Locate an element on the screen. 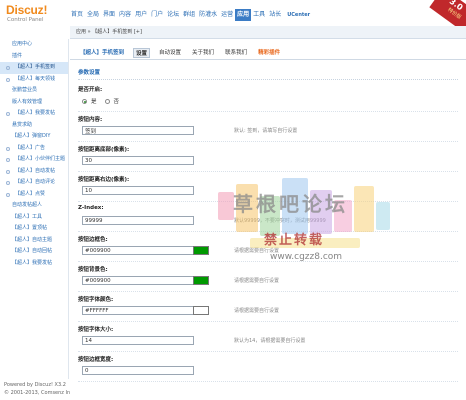 The width and height of the screenshot is (466, 400). sidebar-item-label: 【超人】弹窗DIY is located at coordinates (31, 136).